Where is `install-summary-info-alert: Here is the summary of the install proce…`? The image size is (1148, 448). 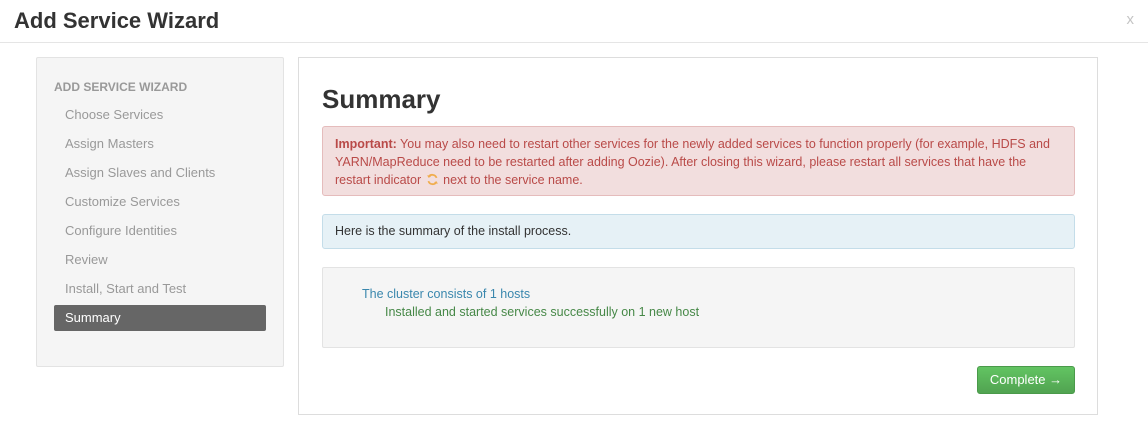
install-summary-info-alert: Here is the summary of the install proce… is located at coordinates (698, 231).